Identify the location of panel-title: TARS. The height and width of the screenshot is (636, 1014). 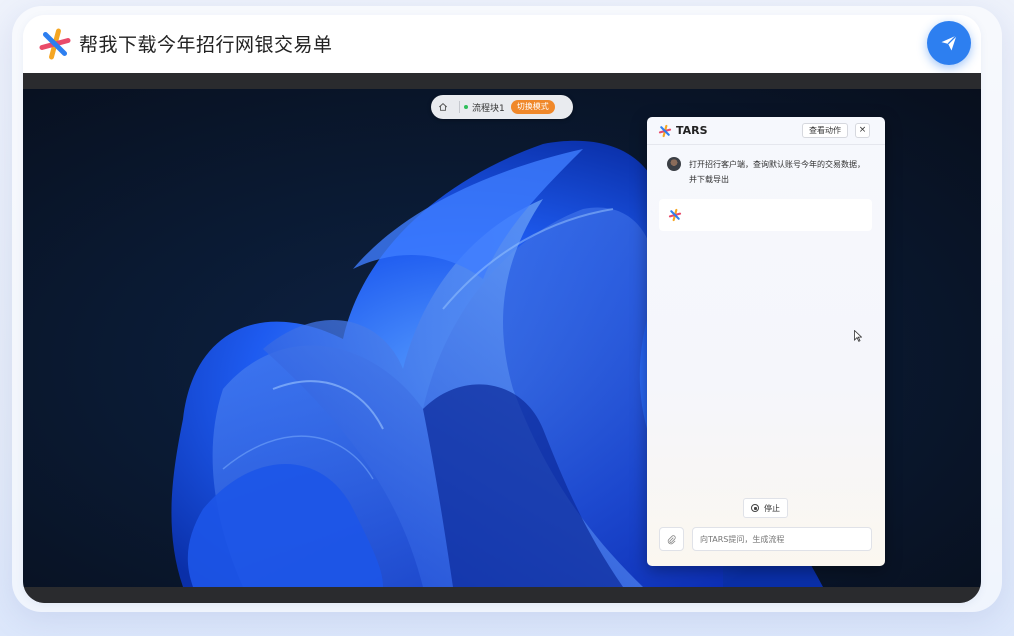
(692, 130).